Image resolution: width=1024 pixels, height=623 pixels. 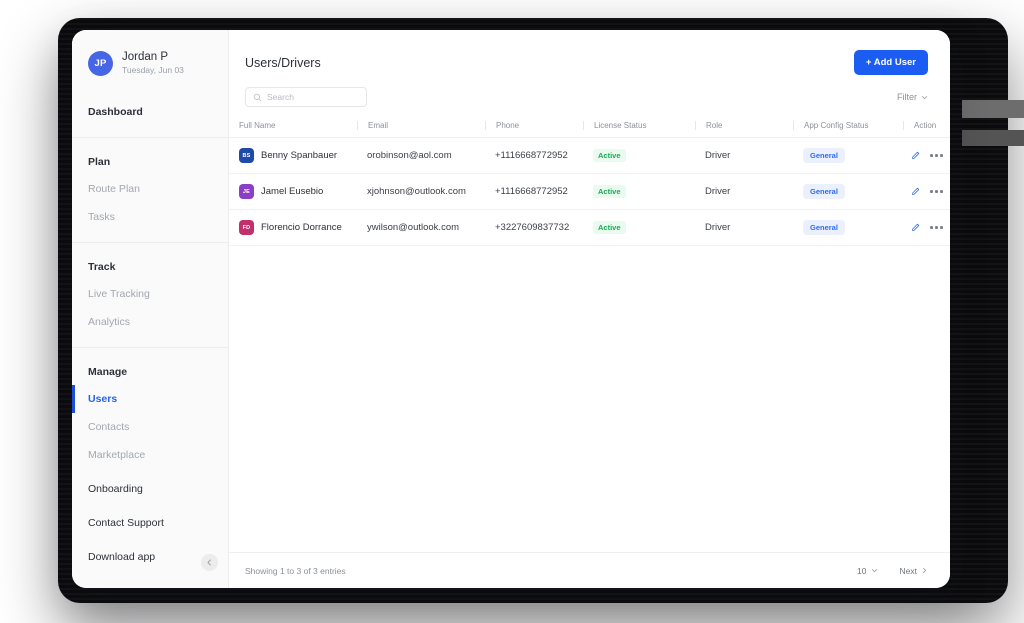 I want to click on search-box, so click(x=306, y=97).